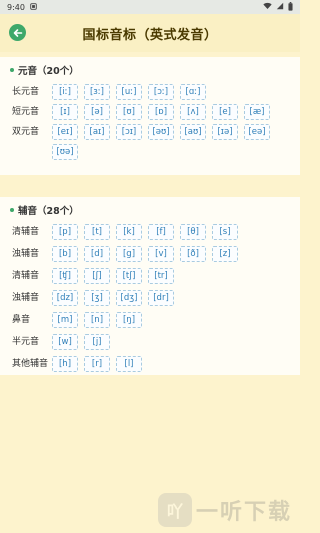  Describe the element at coordinates (129, 298) in the screenshot. I see `phoneme-chip: [dʒ]` at that location.